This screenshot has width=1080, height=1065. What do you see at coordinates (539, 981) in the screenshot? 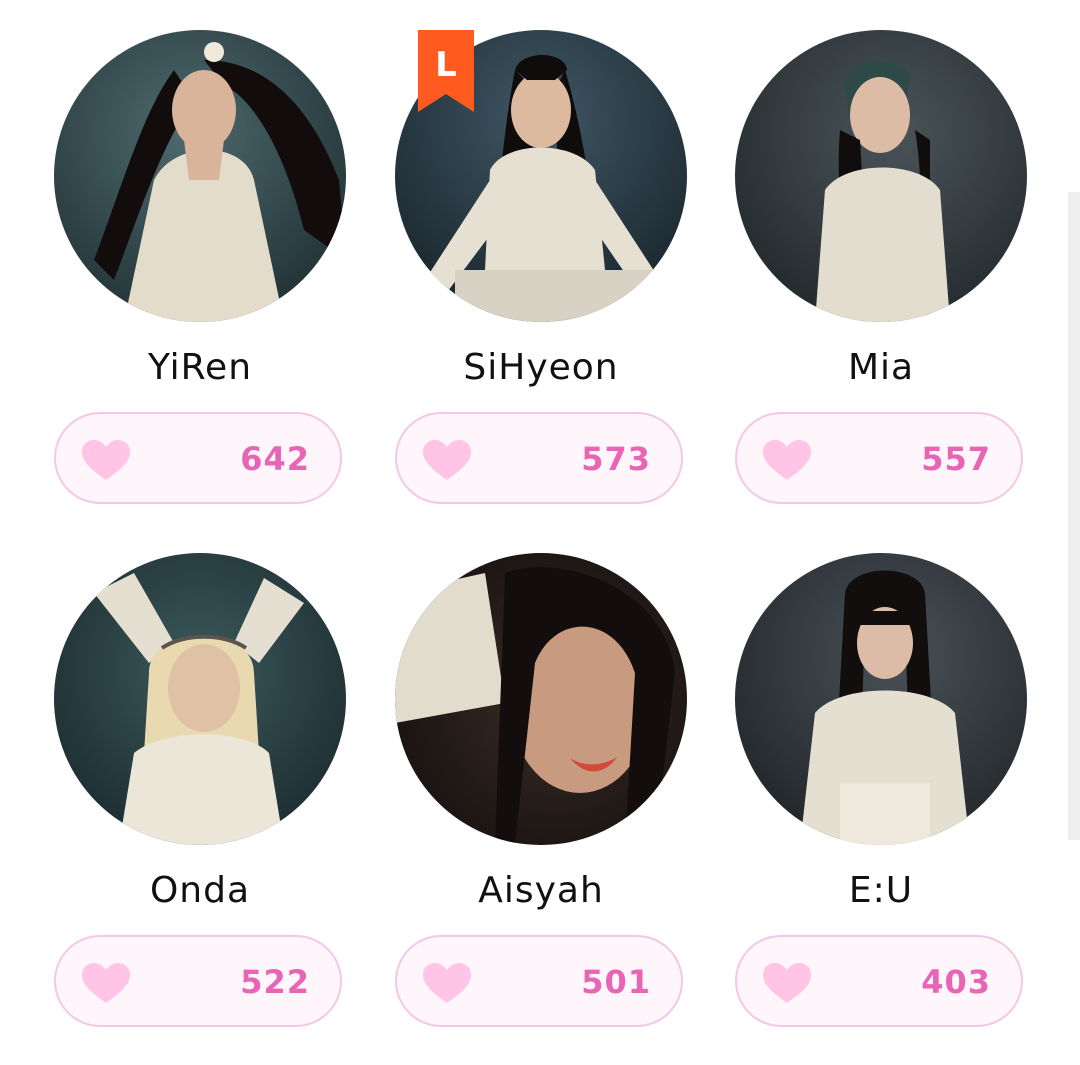
I see `vote-button-aisyah: 501` at bounding box center [539, 981].